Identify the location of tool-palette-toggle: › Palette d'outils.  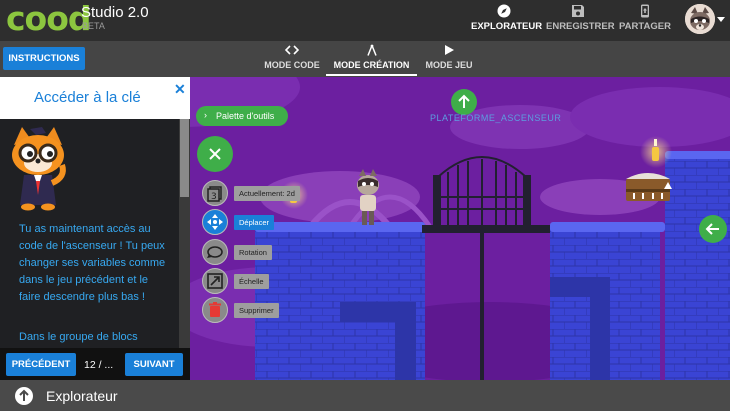
(242, 116).